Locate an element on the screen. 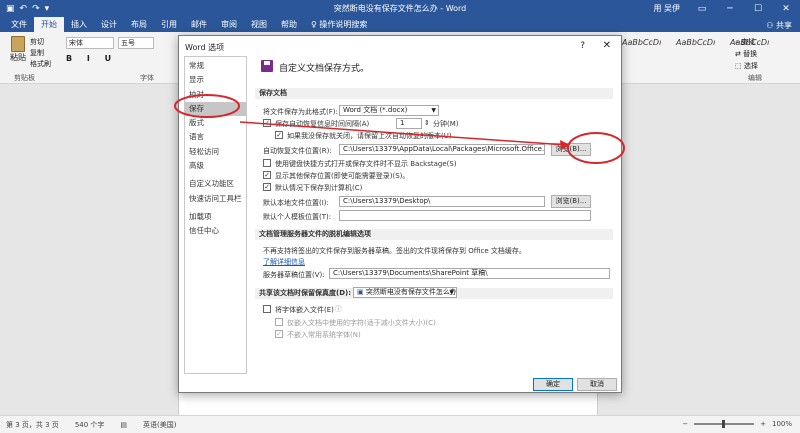 This screenshot has height=433, width=800. learn-more-link: 了解详细信息 is located at coordinates (284, 262).